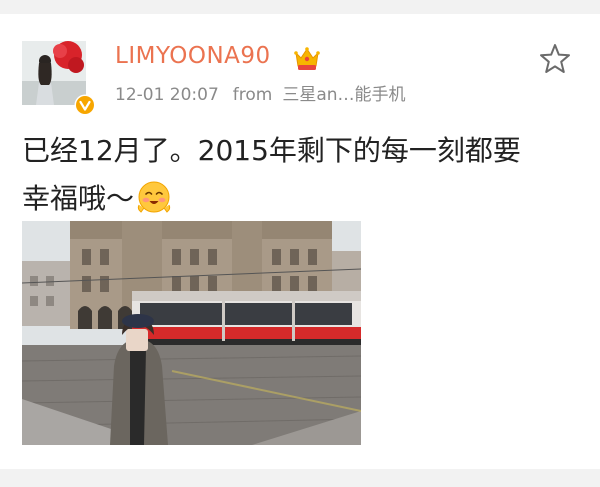 The height and width of the screenshot is (487, 600). Describe the element at coordinates (78, 198) in the screenshot. I see `post-text-segment: 幸福哦～` at that location.